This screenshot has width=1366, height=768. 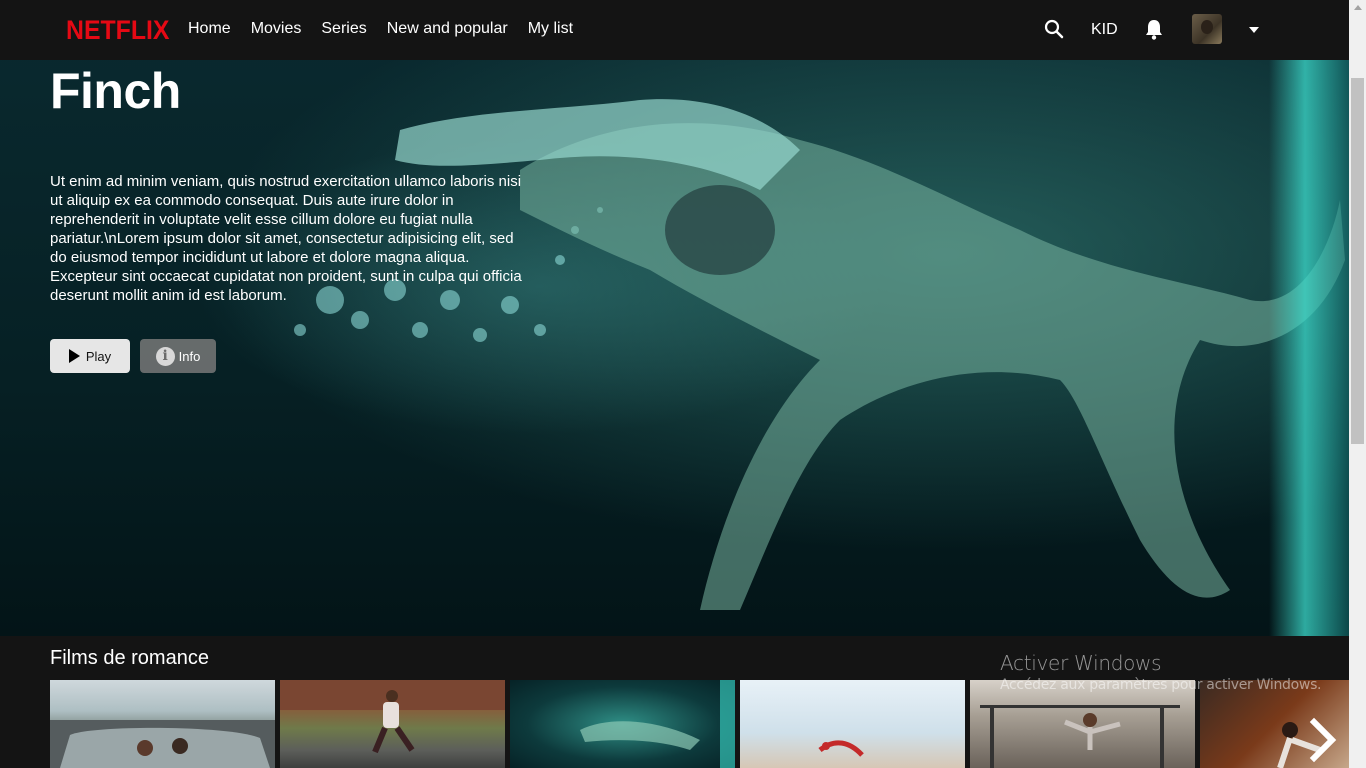 I want to click on info-icon: i, so click(x=165, y=356).